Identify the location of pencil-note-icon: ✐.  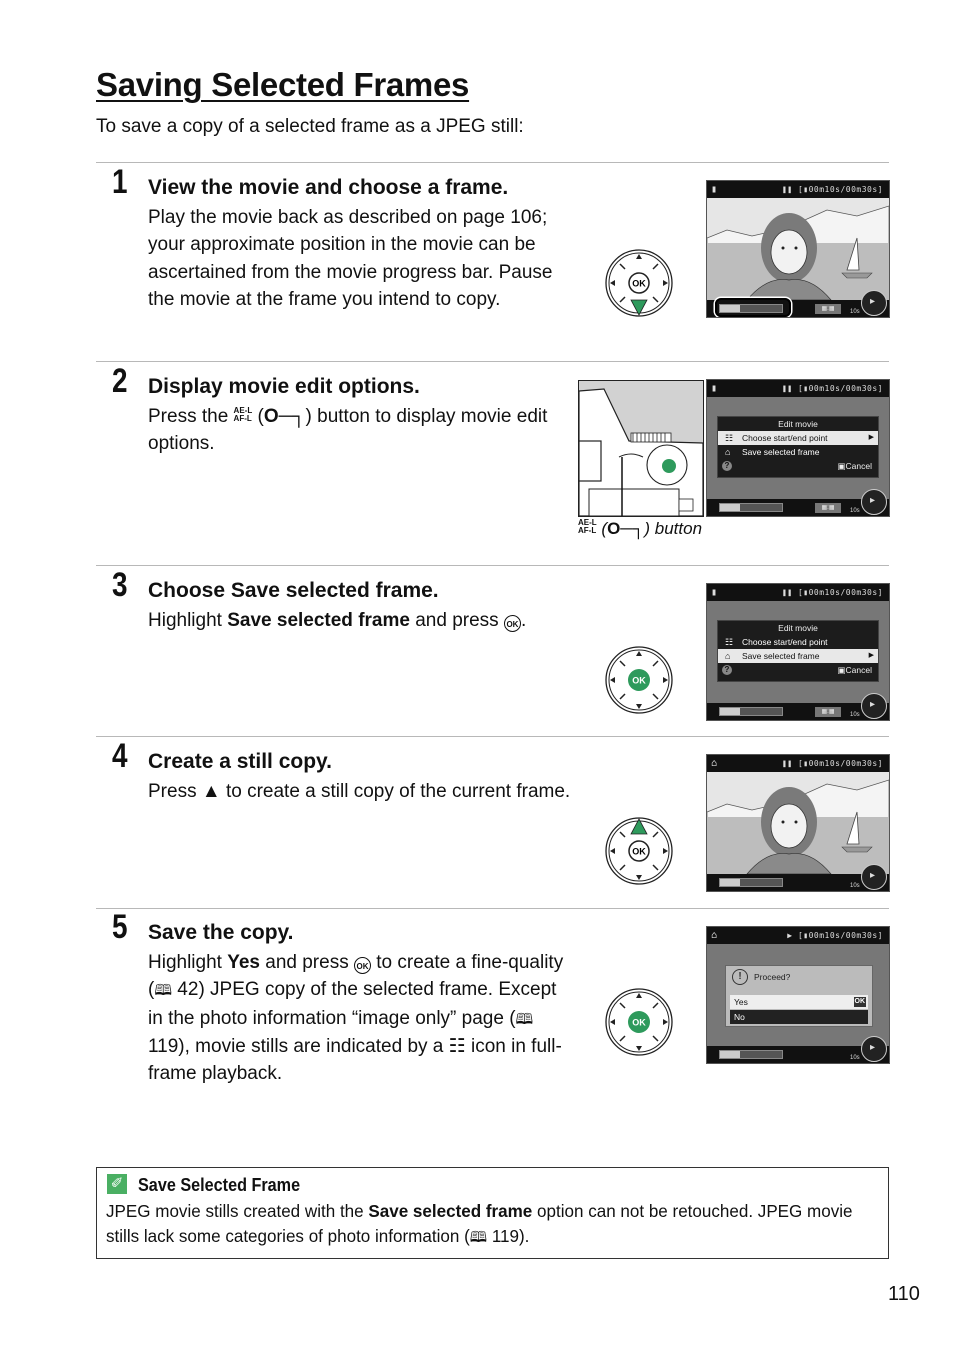
(117, 1184).